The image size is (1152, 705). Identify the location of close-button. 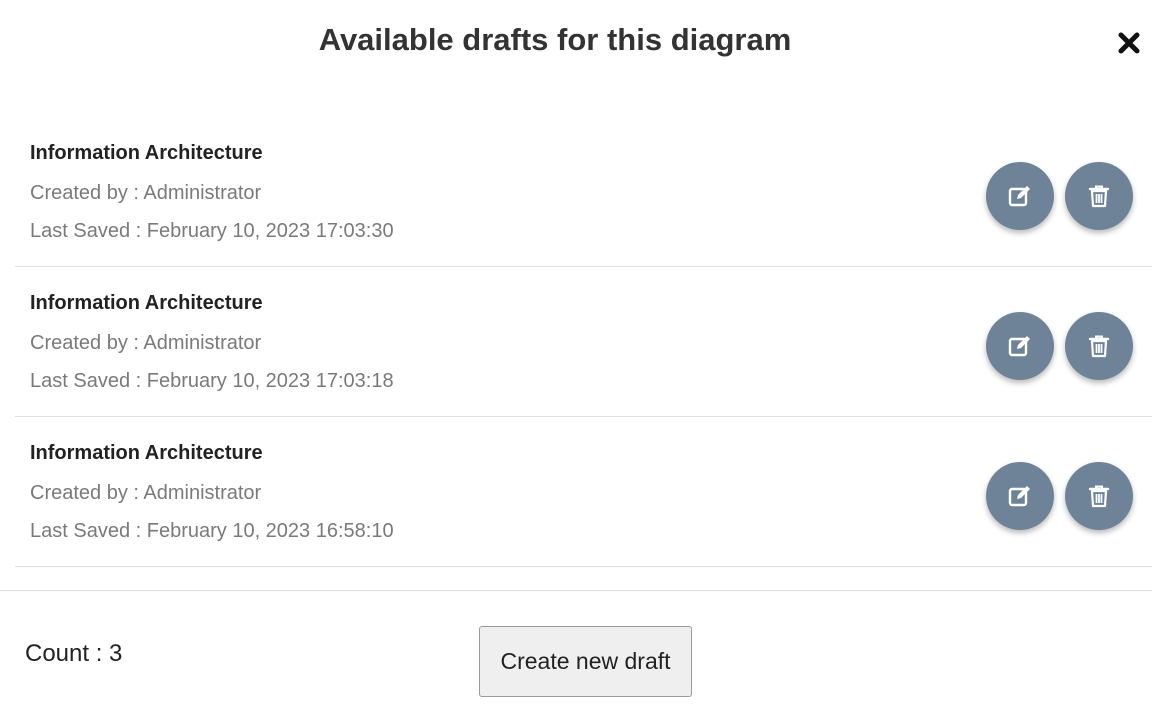
(1129, 43).